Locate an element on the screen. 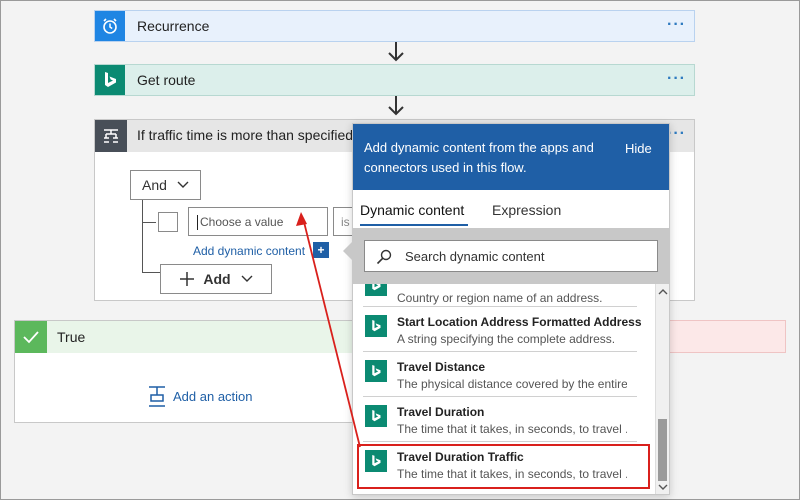  add-action-icon is located at coordinates (157, 396).